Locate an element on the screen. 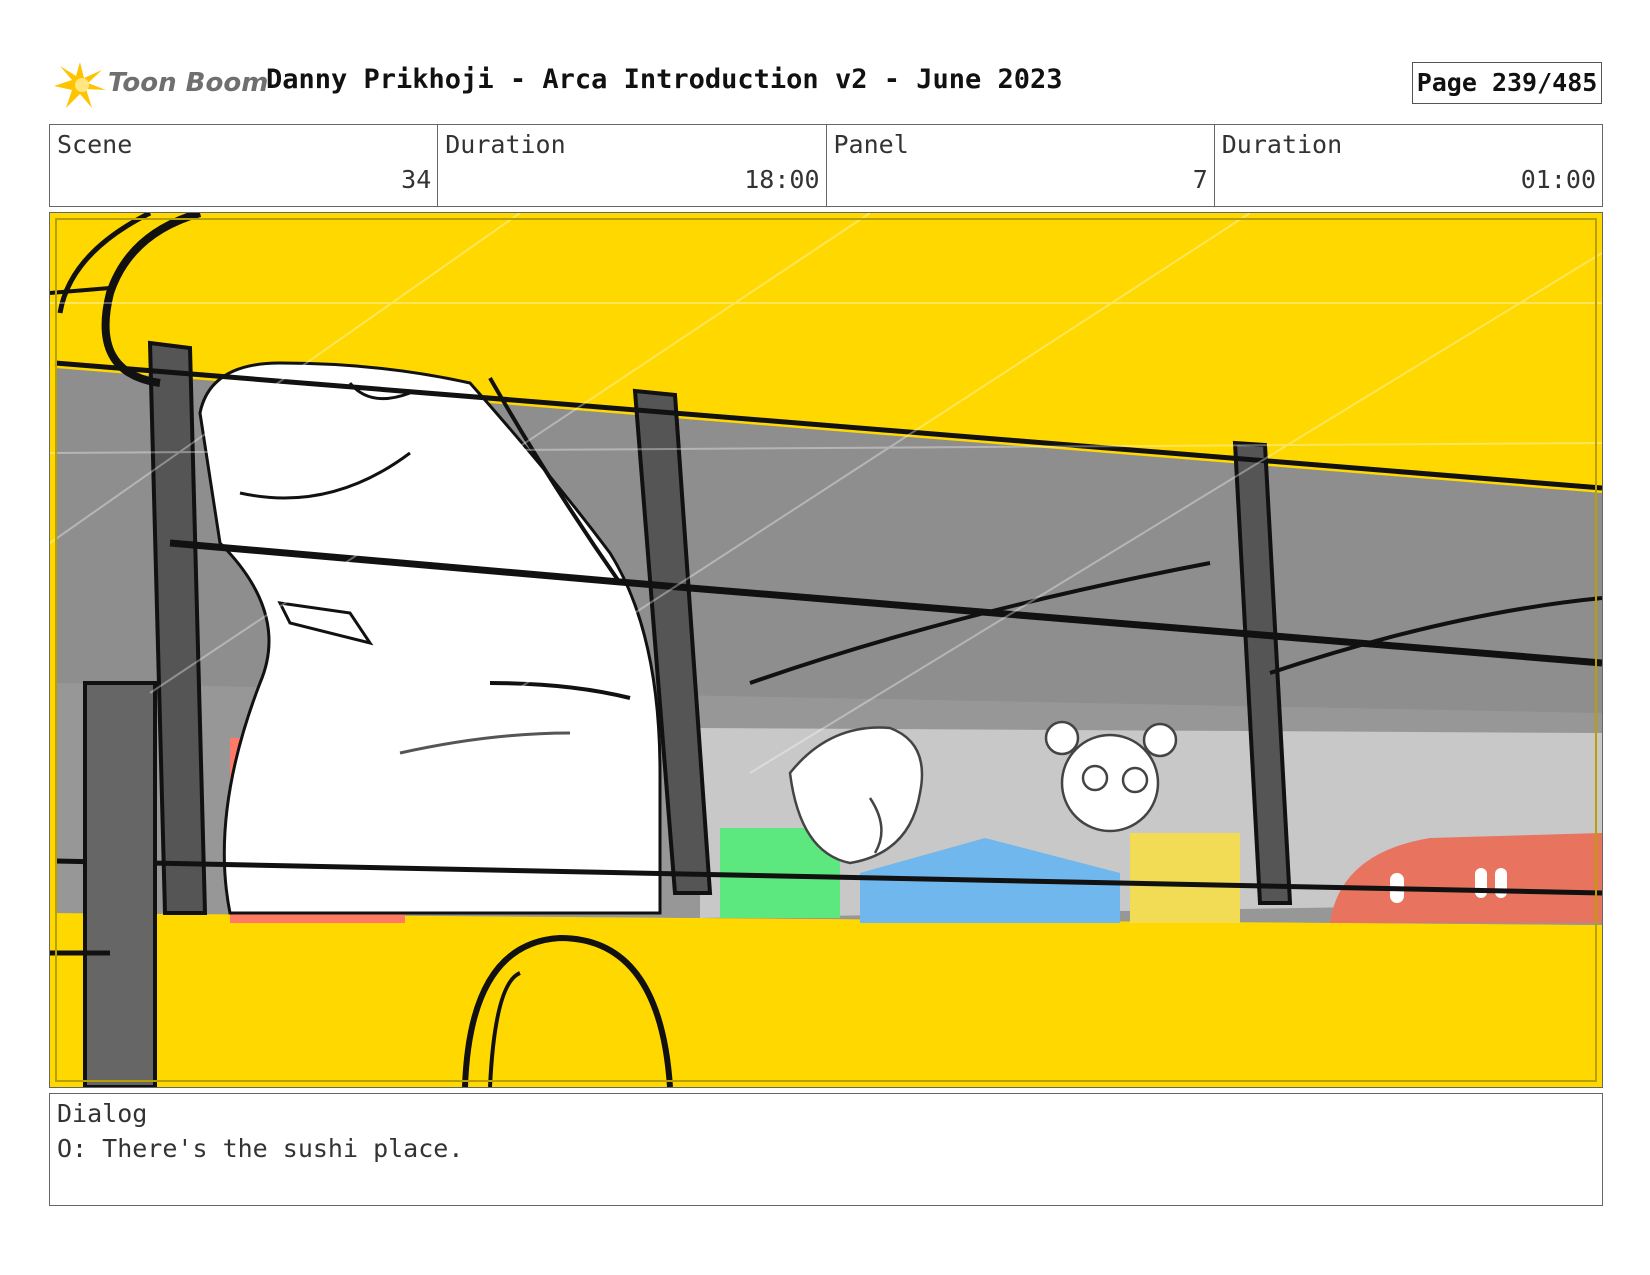 The height and width of the screenshot is (1275, 1650). panel-duration-label: Duration is located at coordinates (1282, 144).